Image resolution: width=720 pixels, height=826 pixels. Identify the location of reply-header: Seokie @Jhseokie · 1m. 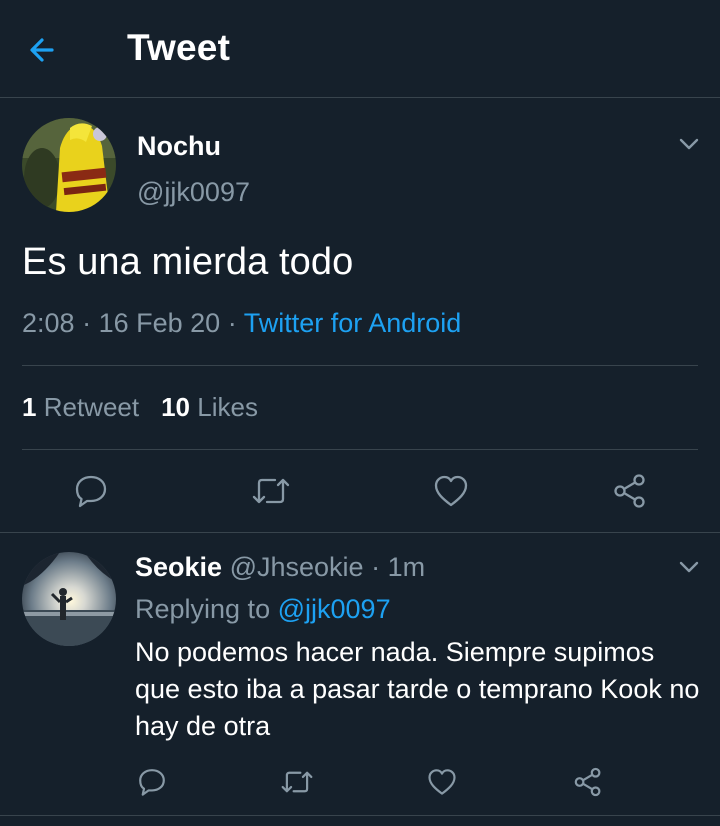
(280, 567).